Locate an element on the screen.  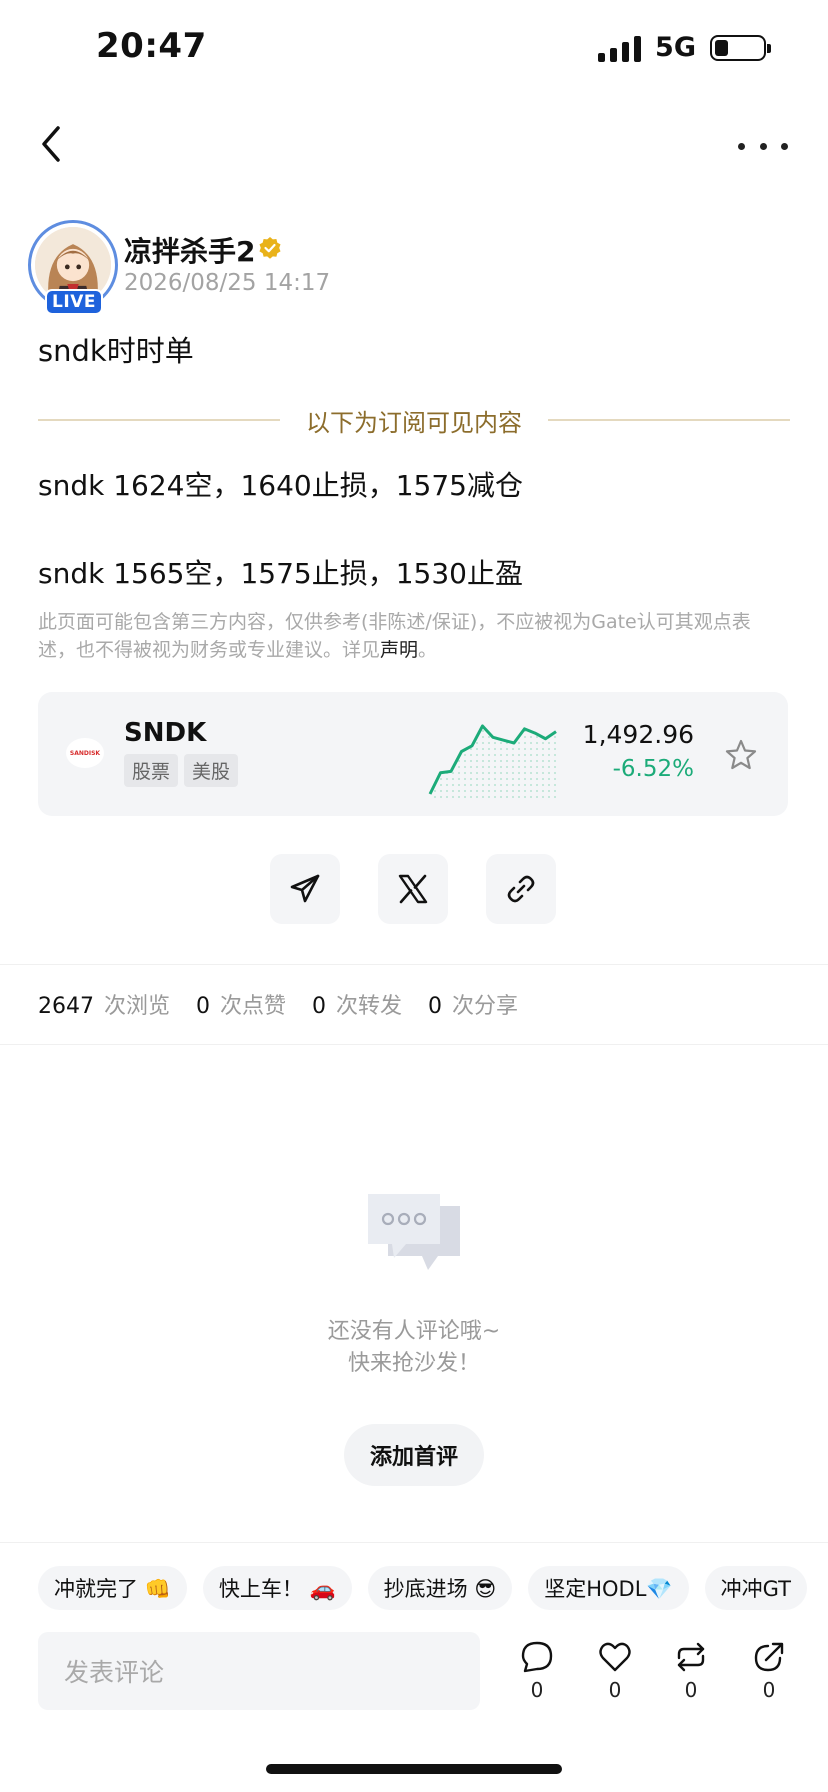
quick-reply-chip: 抄底进场 😎 is located at coordinates (440, 1588).